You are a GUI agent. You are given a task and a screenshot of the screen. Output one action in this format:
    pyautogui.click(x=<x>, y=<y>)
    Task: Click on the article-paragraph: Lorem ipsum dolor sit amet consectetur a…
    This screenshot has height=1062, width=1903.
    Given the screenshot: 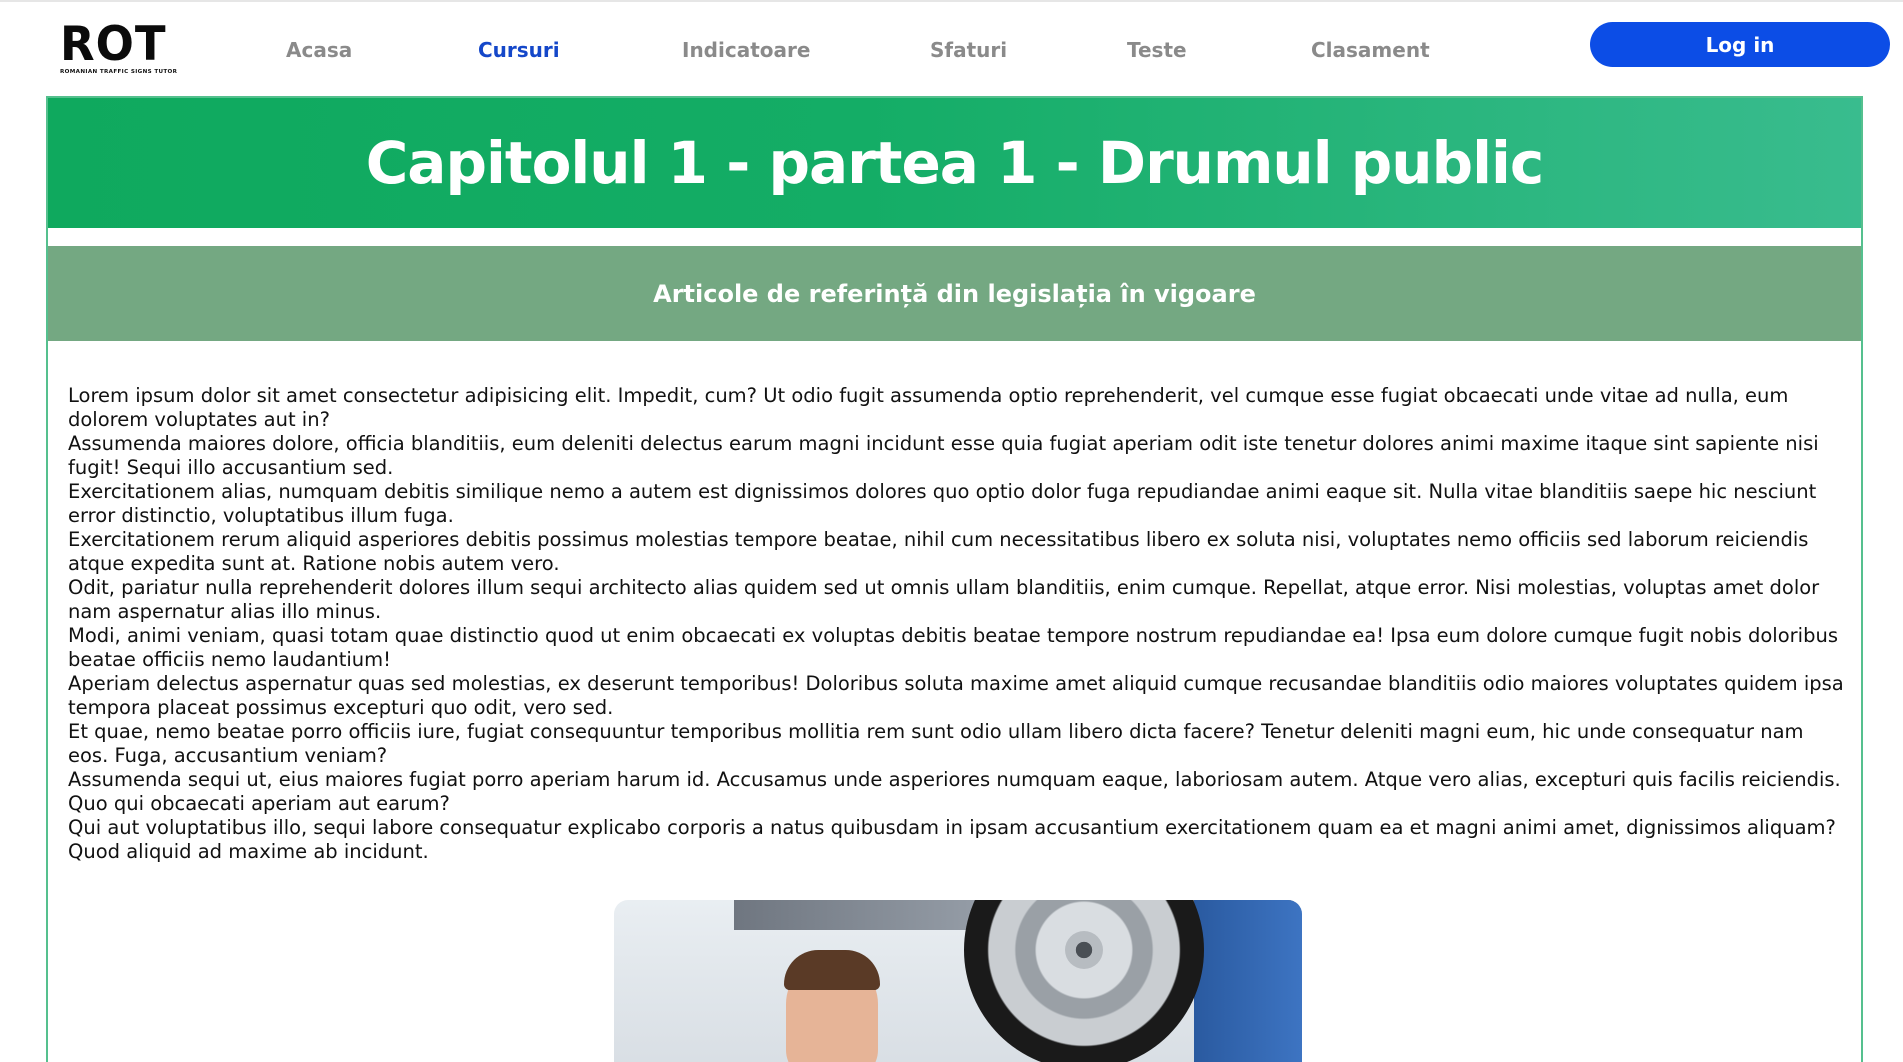 What is the action you would take?
    pyautogui.click(x=928, y=407)
    